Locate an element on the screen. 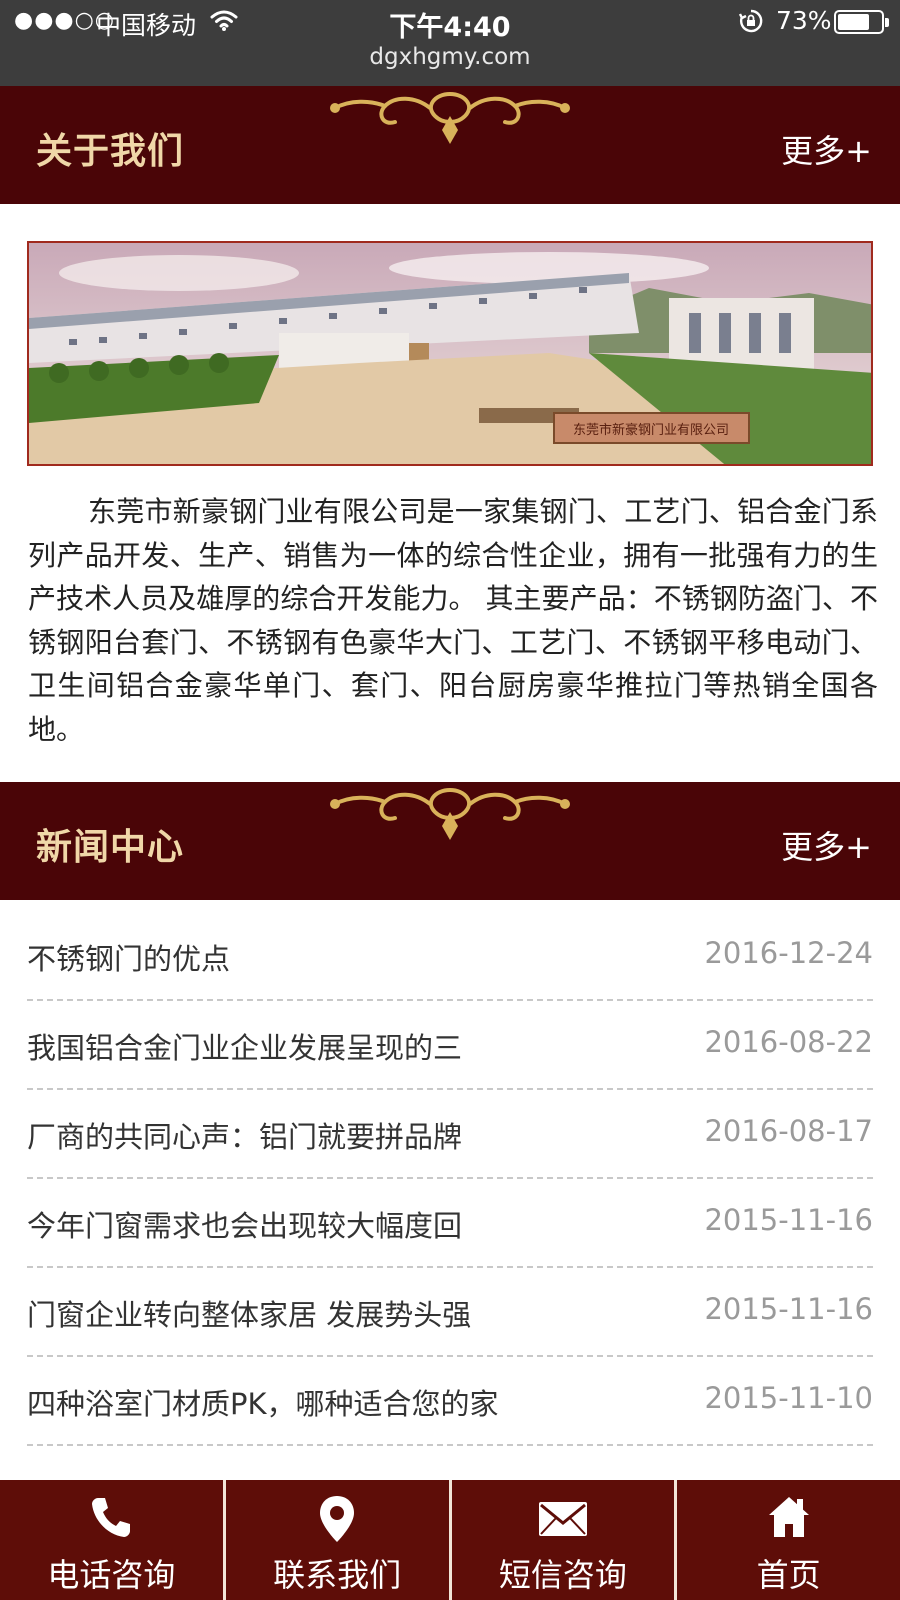  factory-sign-text: 东莞市新豪钢门业有限公司 is located at coordinates (651, 430).